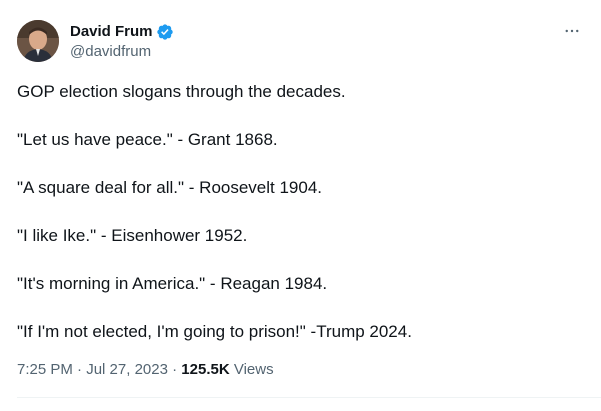 The width and height of the screenshot is (601, 411). What do you see at coordinates (132, 235) in the screenshot?
I see `tweet-line: "I like Ike." - Eisenhower 1952.` at bounding box center [132, 235].